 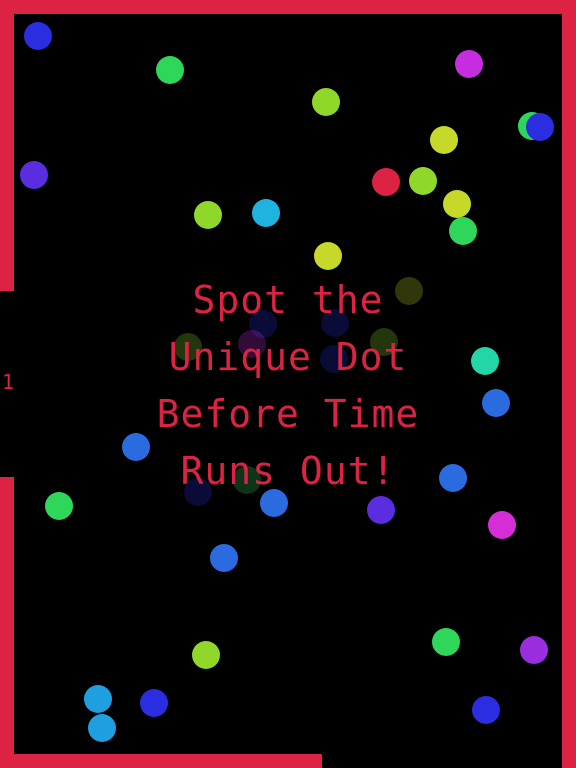 I want to click on message-line-1: Spot the, so click(x=288, y=300).